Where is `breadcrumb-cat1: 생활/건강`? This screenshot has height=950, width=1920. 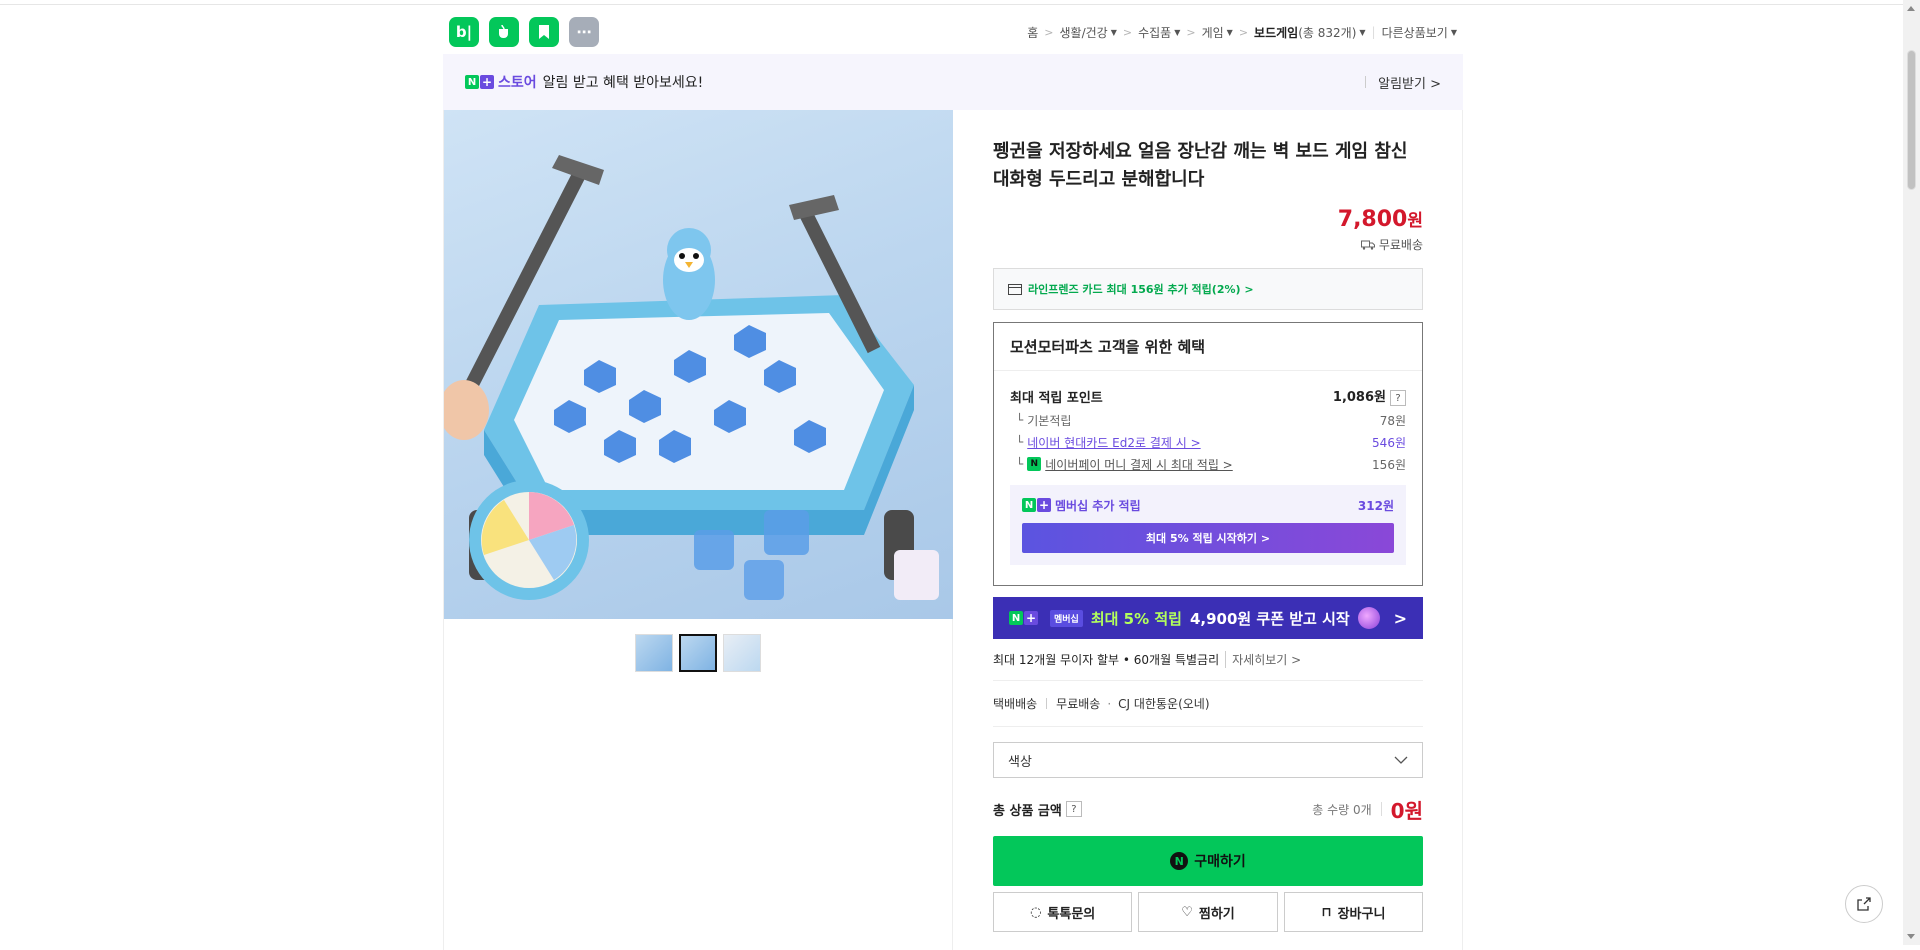
breadcrumb-cat1: 생활/건강 is located at coordinates (1083, 32).